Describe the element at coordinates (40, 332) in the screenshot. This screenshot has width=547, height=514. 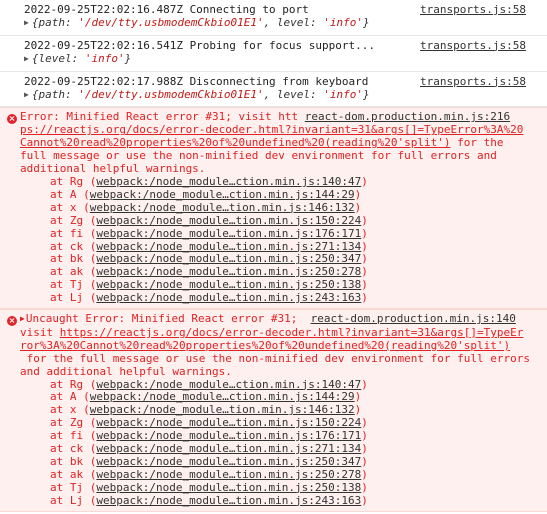
I see `error-text: visit` at that location.